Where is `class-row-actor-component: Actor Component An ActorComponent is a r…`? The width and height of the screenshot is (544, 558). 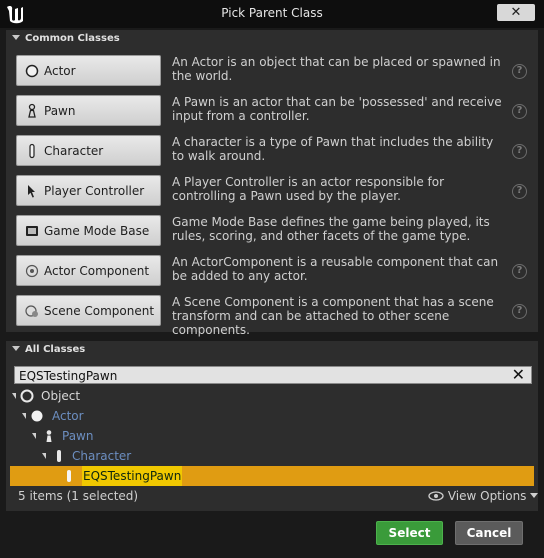
class-row-actor-component: Actor Component An ActorComponent is a r… is located at coordinates (269, 271).